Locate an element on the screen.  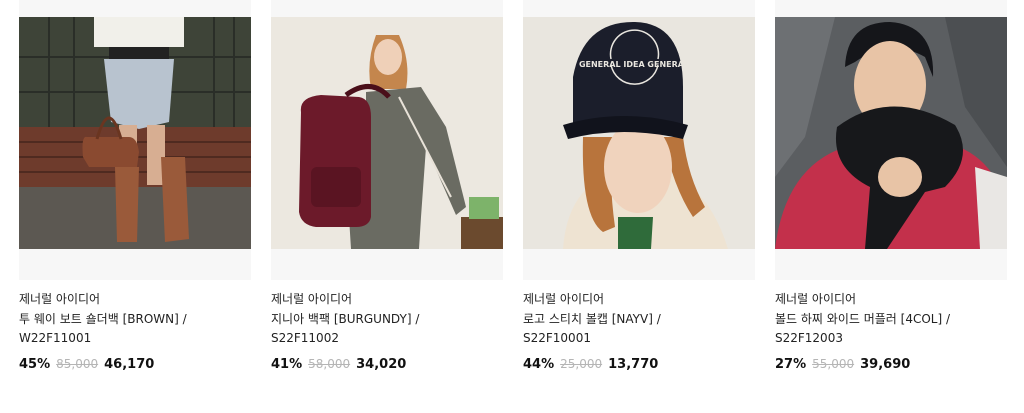
discount-rate: 27% is located at coordinates (791, 364).